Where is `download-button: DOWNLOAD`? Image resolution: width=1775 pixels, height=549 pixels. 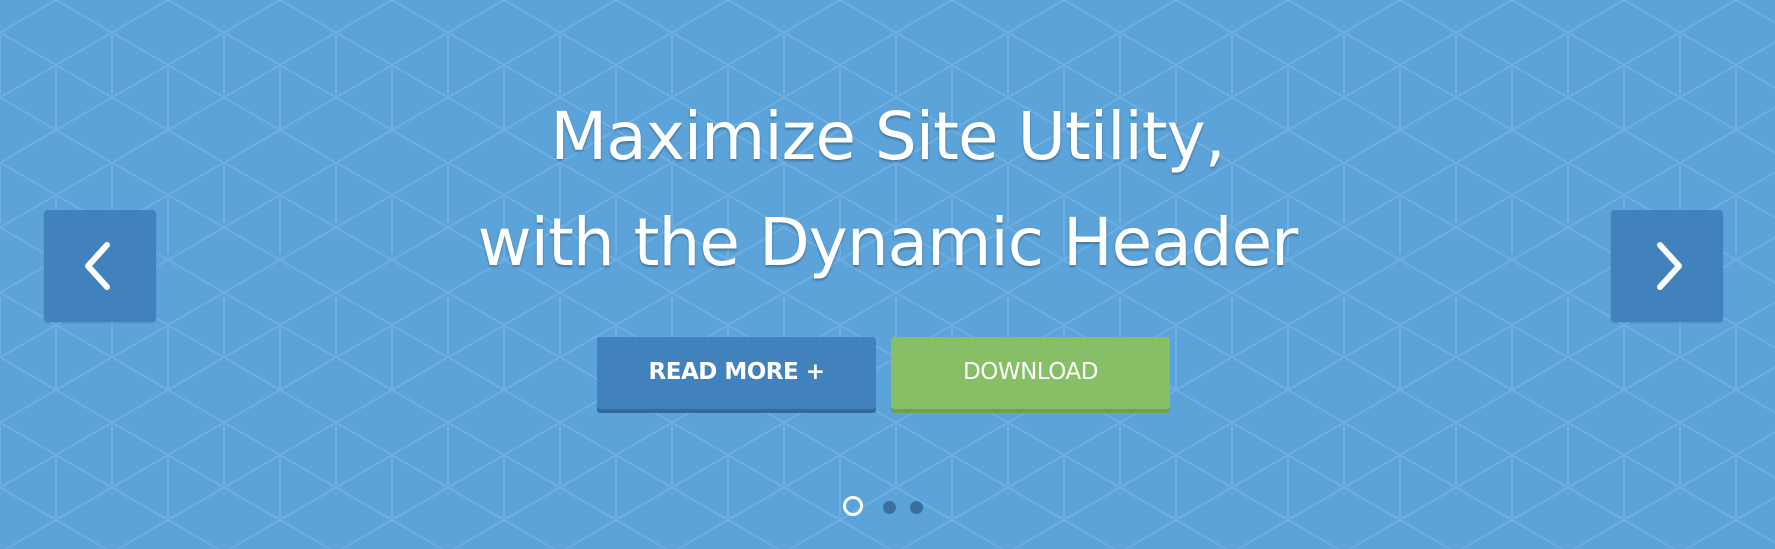
download-button: DOWNLOAD is located at coordinates (1030, 373).